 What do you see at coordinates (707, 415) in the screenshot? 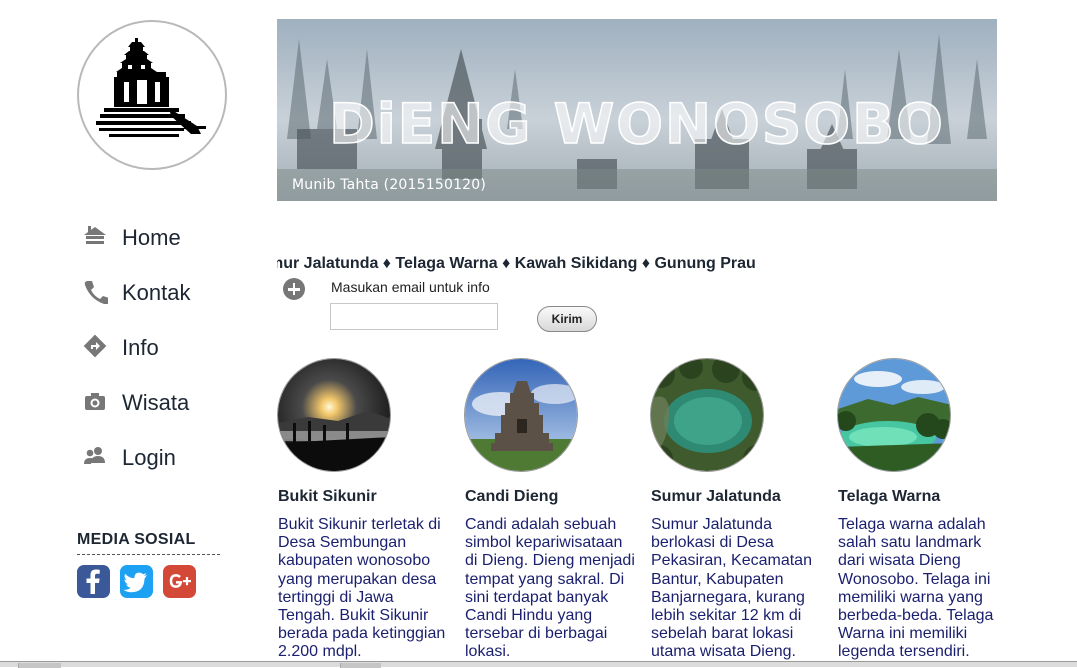
I see `card-image-sumur-jalatunda` at bounding box center [707, 415].